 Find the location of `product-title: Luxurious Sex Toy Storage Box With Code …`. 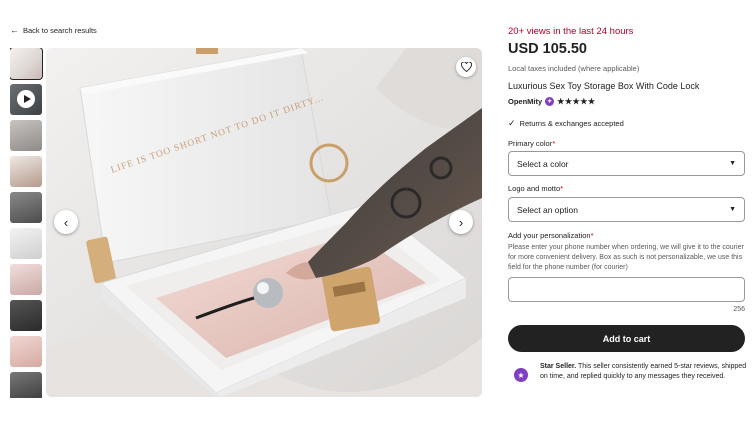

product-title: Luxurious Sex Toy Storage Box With Code … is located at coordinates (604, 86).